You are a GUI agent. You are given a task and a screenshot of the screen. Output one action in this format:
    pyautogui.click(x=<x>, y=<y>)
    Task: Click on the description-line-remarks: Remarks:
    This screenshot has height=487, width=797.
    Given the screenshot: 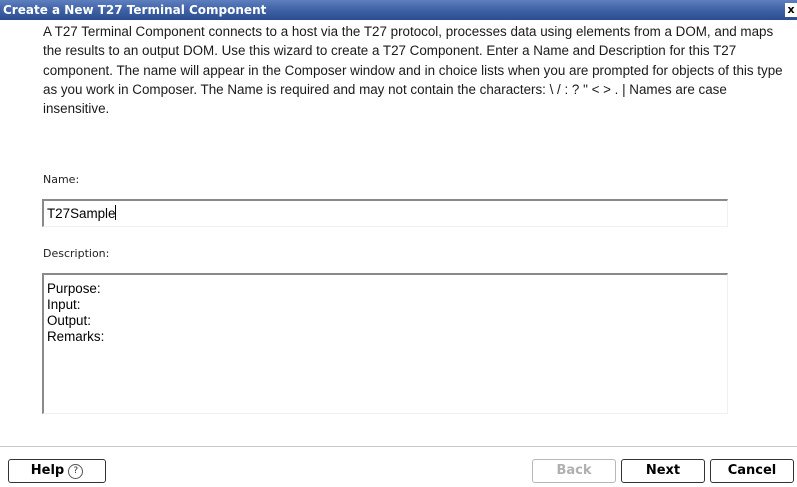 What is the action you would take?
    pyautogui.click(x=76, y=336)
    